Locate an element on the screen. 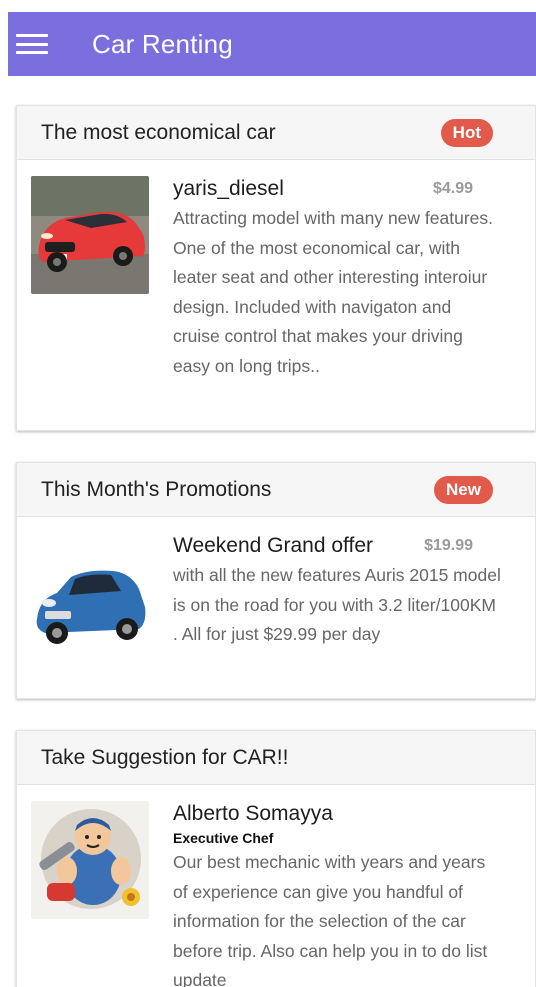 This screenshot has height=987, width=536. car-thumbnail-blue is located at coordinates (90, 592).